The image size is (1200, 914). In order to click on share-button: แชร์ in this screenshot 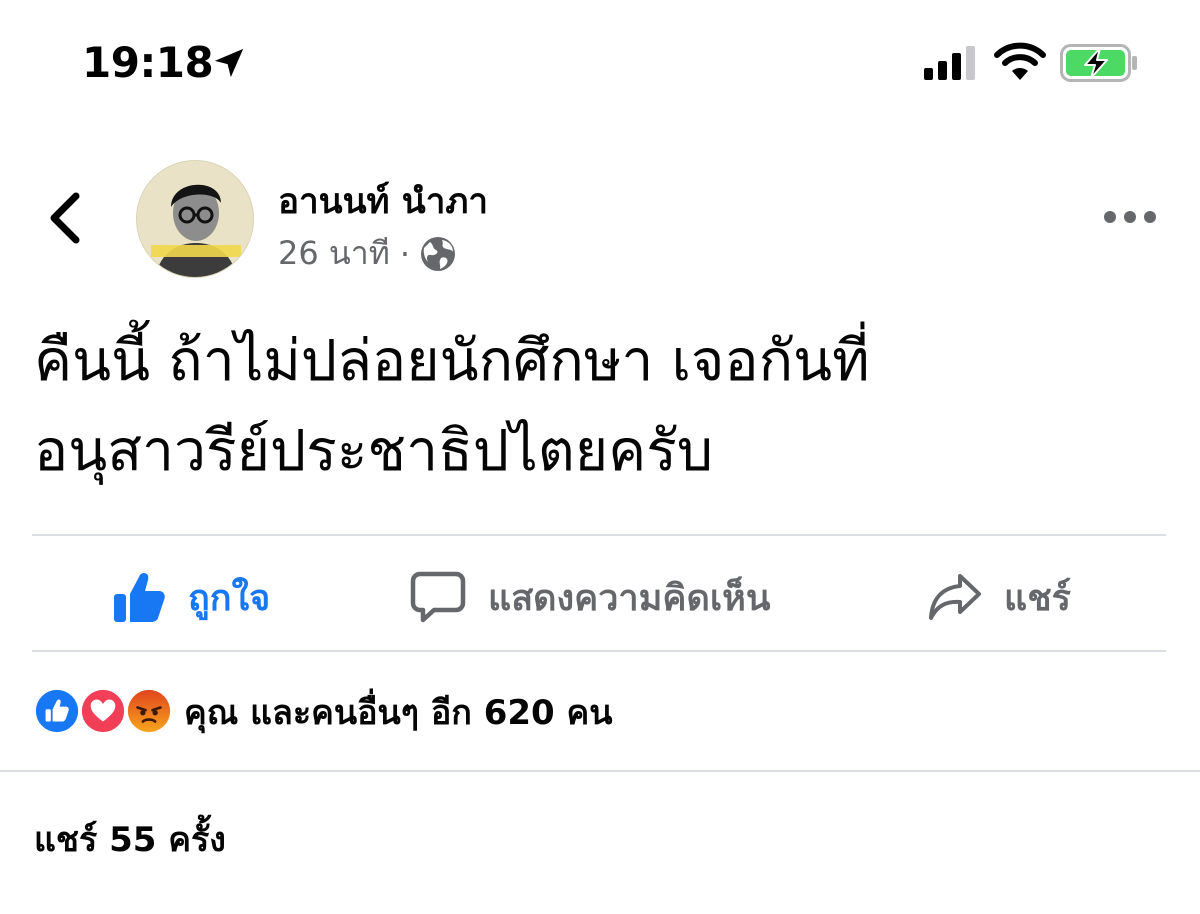, I will do `click(999, 597)`.